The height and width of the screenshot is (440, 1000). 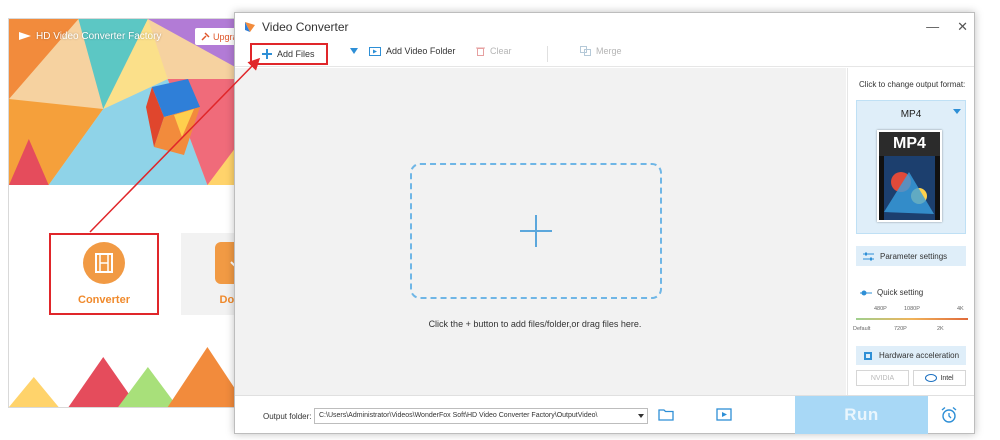 I want to click on converter-tile-label: Converter, so click(x=104, y=300).